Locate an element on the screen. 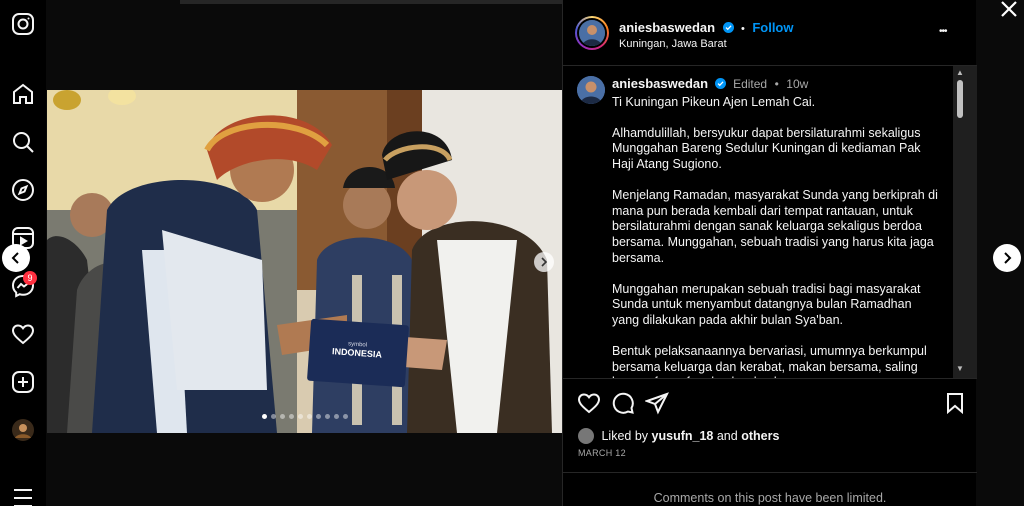 Image resolution: width=1024 pixels, height=506 pixels. scroll-up-icon: ▲ is located at coordinates (960, 73).